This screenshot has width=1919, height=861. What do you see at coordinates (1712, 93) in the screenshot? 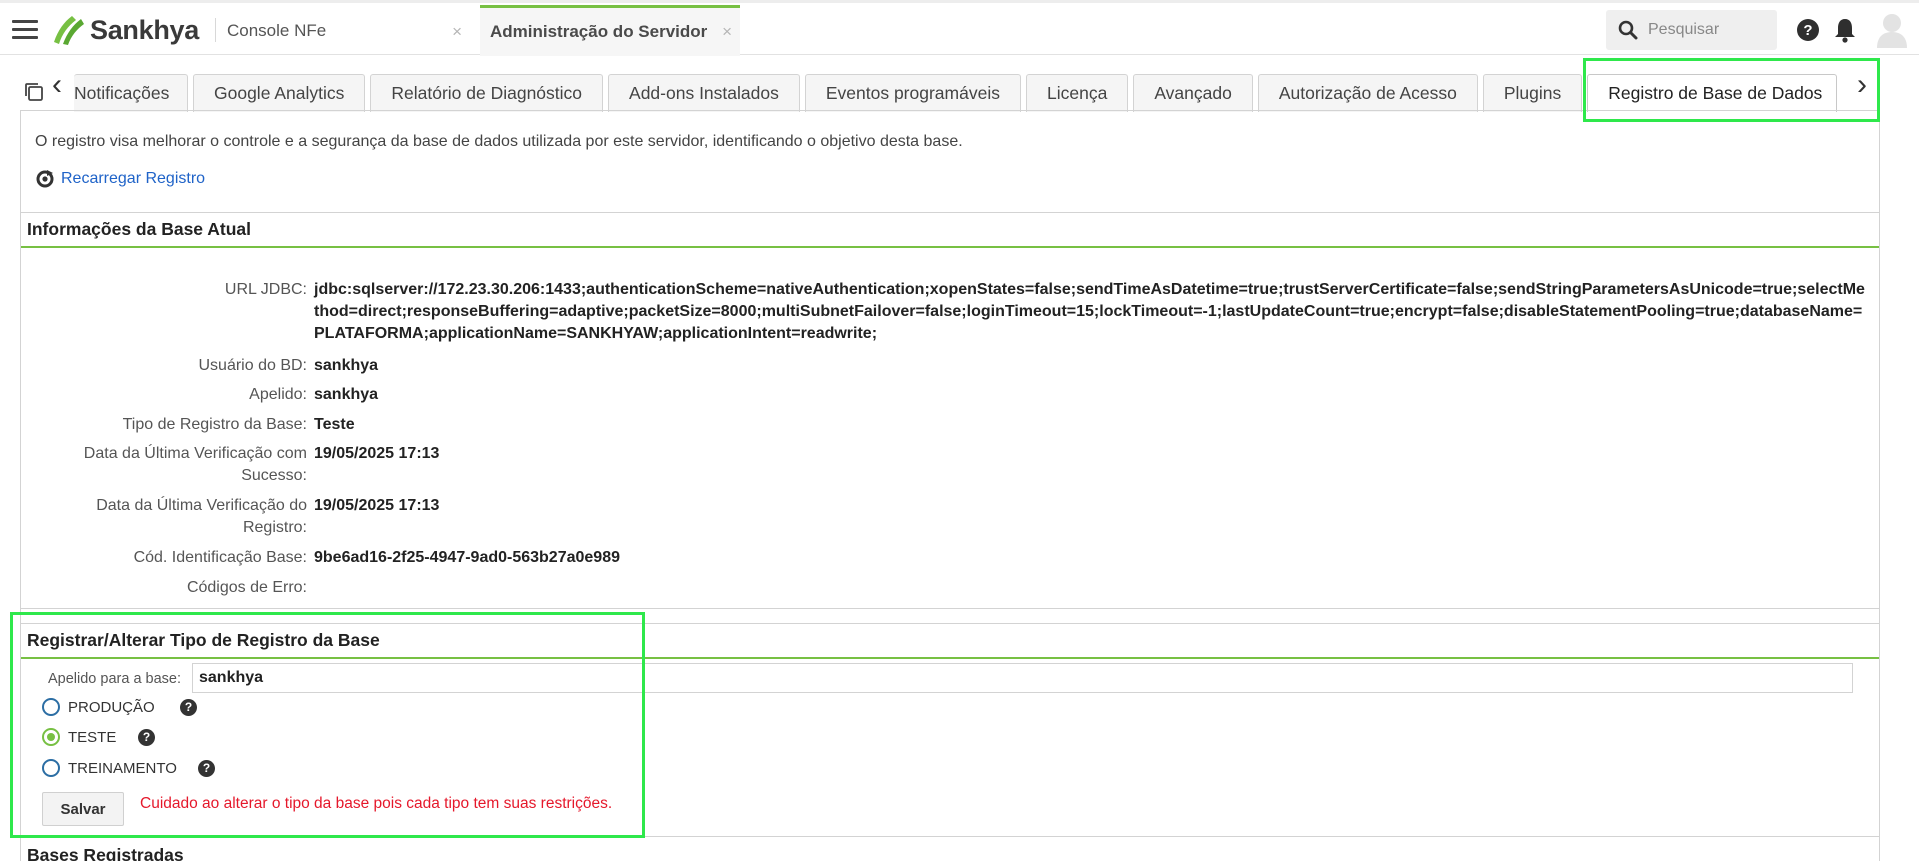
I see `tab-registro-base-dados: Registro de Base de Dados` at bounding box center [1712, 93].